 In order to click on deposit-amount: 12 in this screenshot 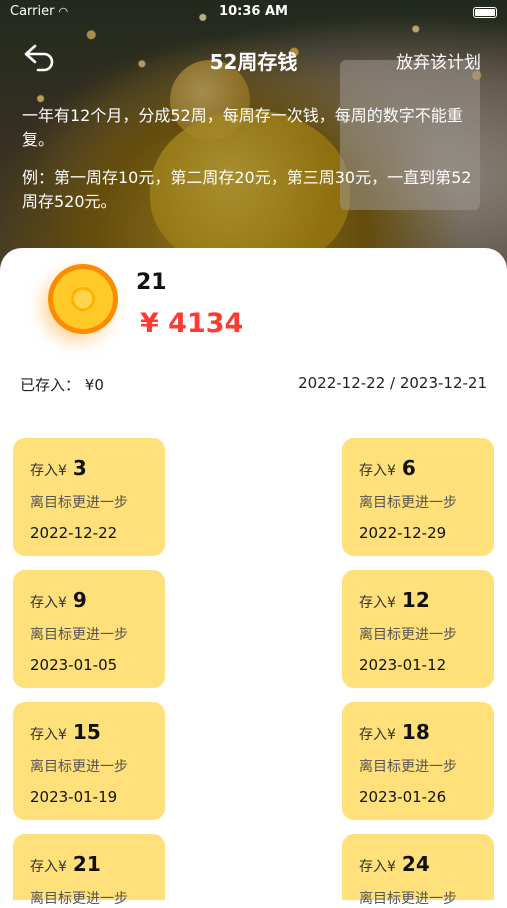, I will do `click(415, 600)`.